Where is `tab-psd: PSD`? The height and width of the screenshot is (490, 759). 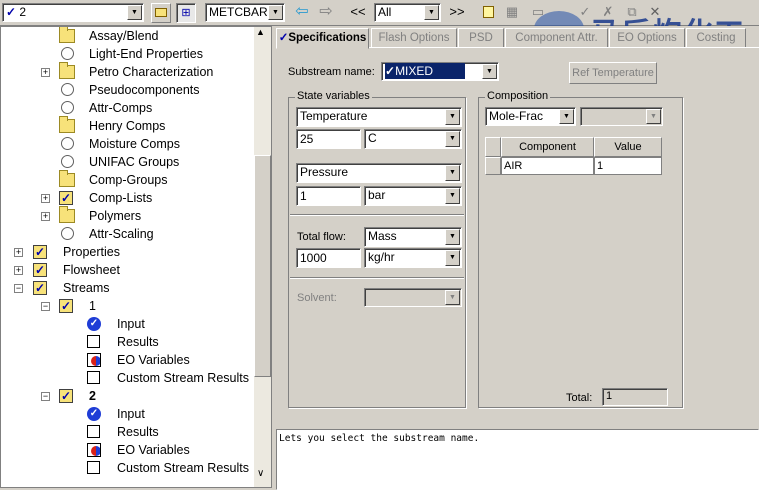
tab-psd: PSD is located at coordinates (481, 38).